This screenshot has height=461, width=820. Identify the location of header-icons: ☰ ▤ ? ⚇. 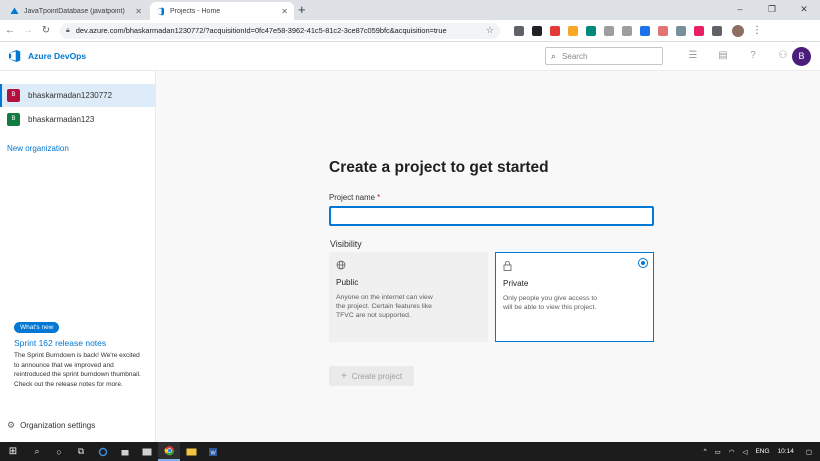
(738, 55).